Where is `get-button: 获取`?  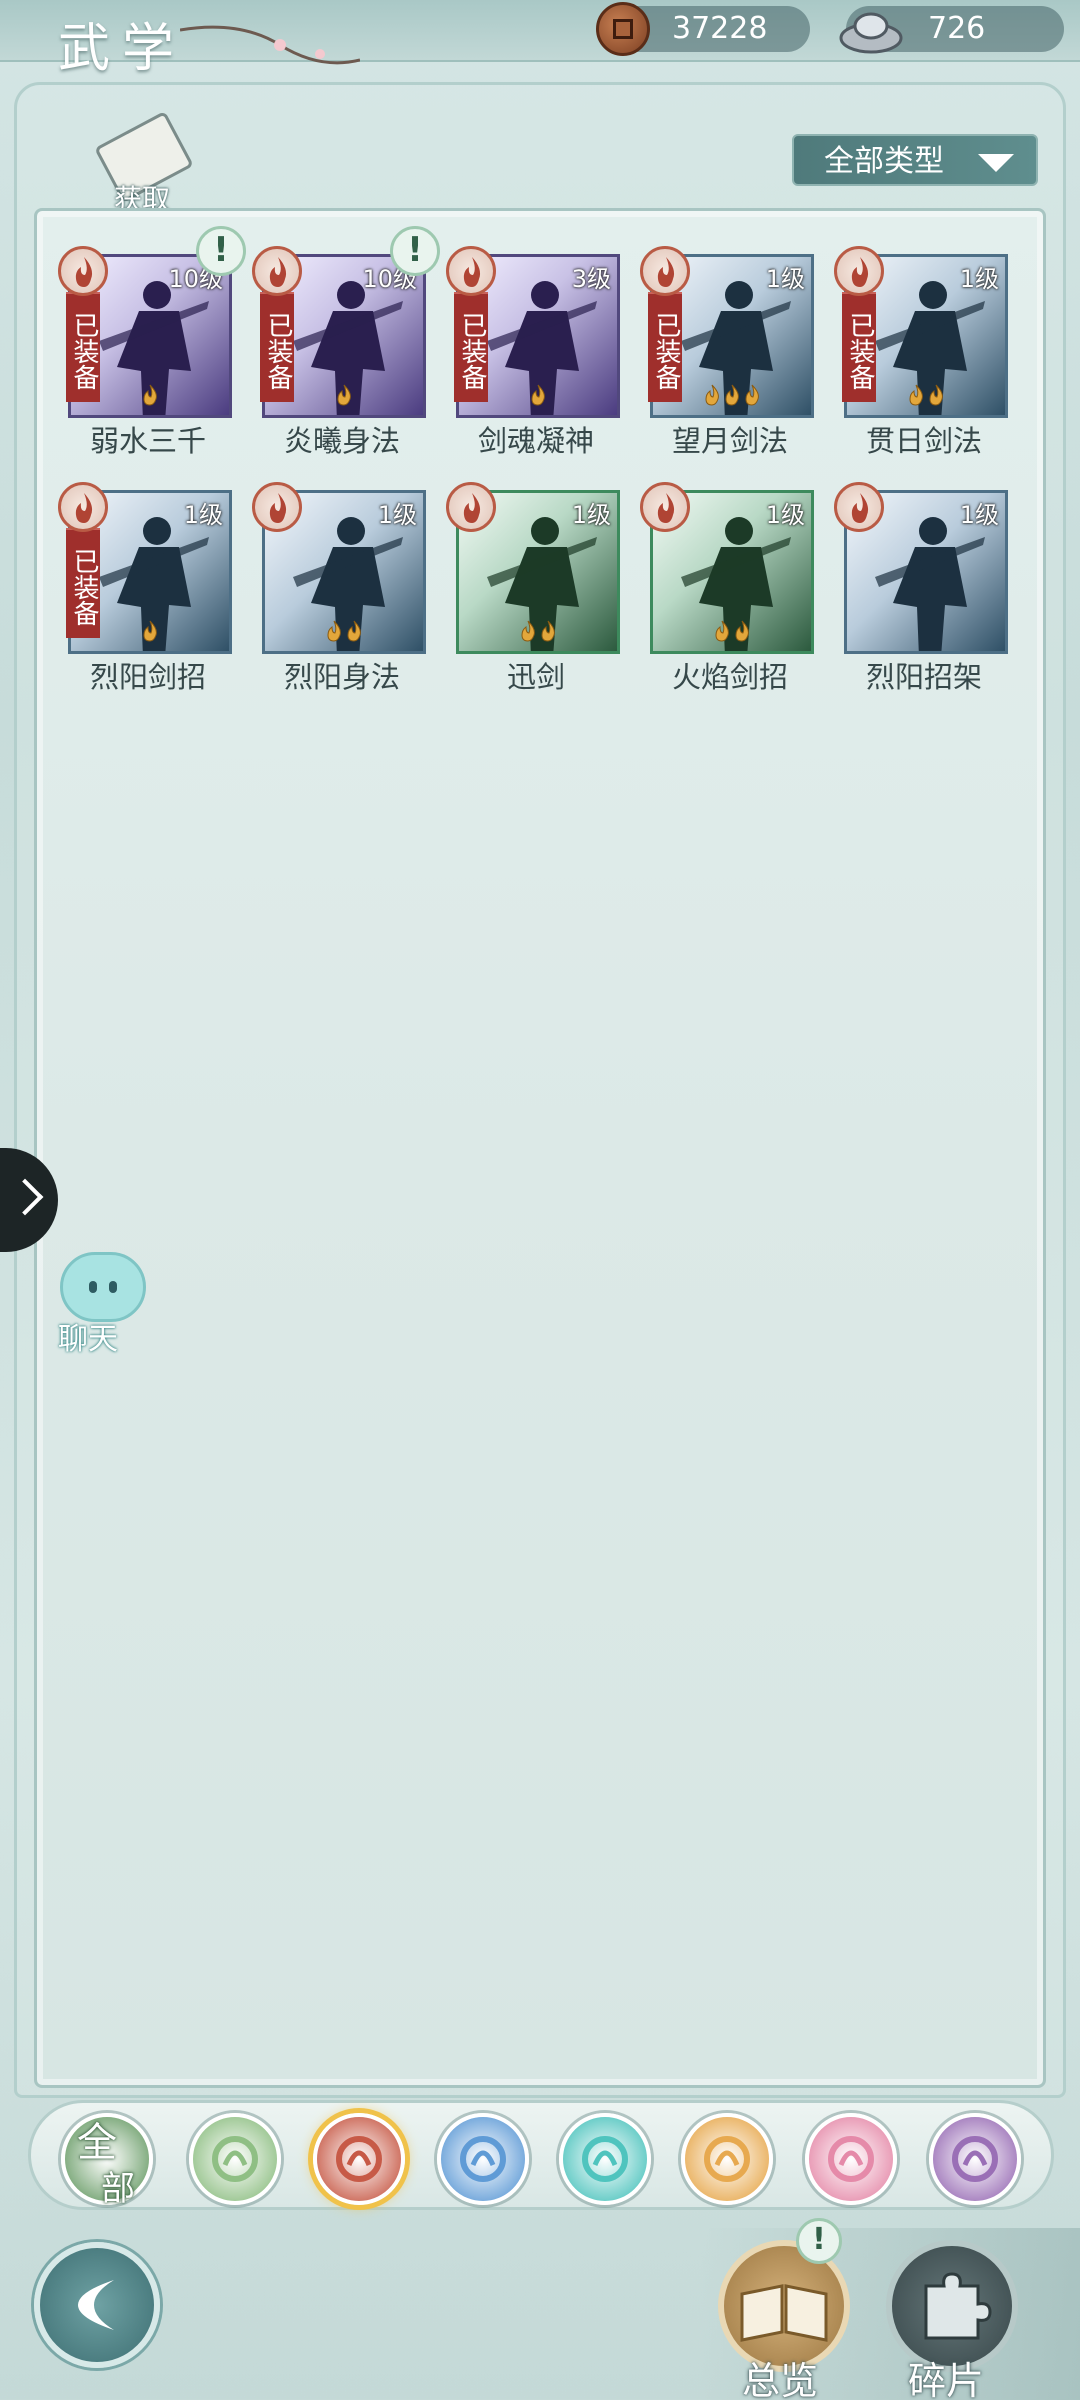
get-button: 获取 is located at coordinates (144, 163).